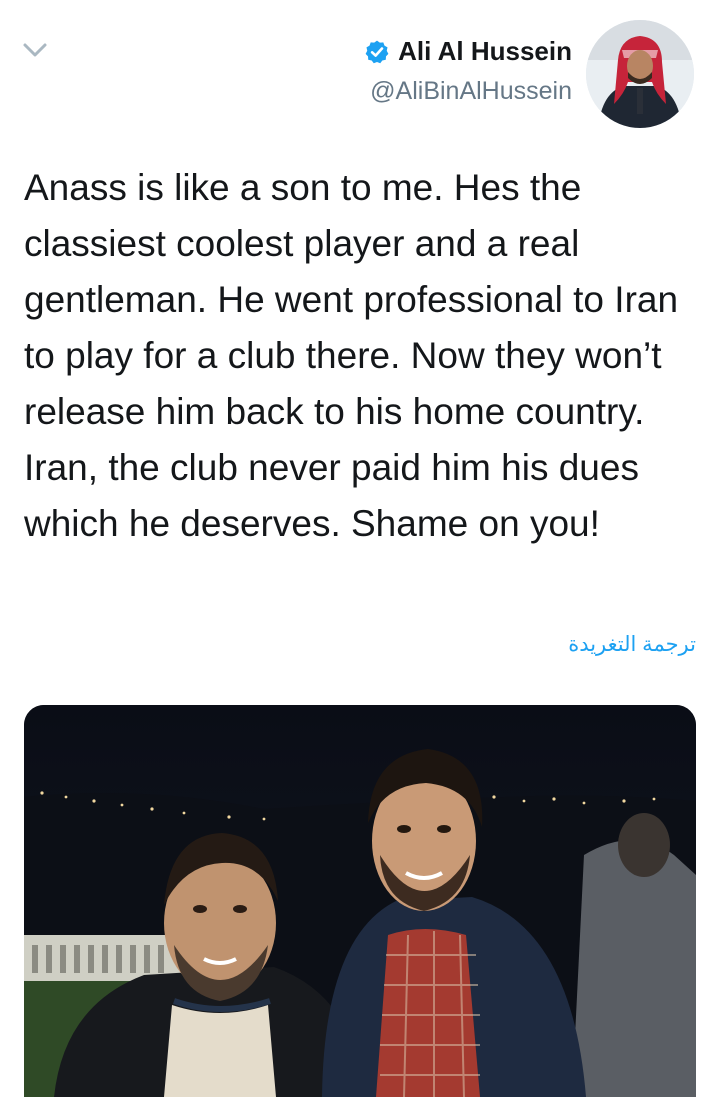  What do you see at coordinates (377, 51) in the screenshot?
I see `verified-badge-icon` at bounding box center [377, 51].